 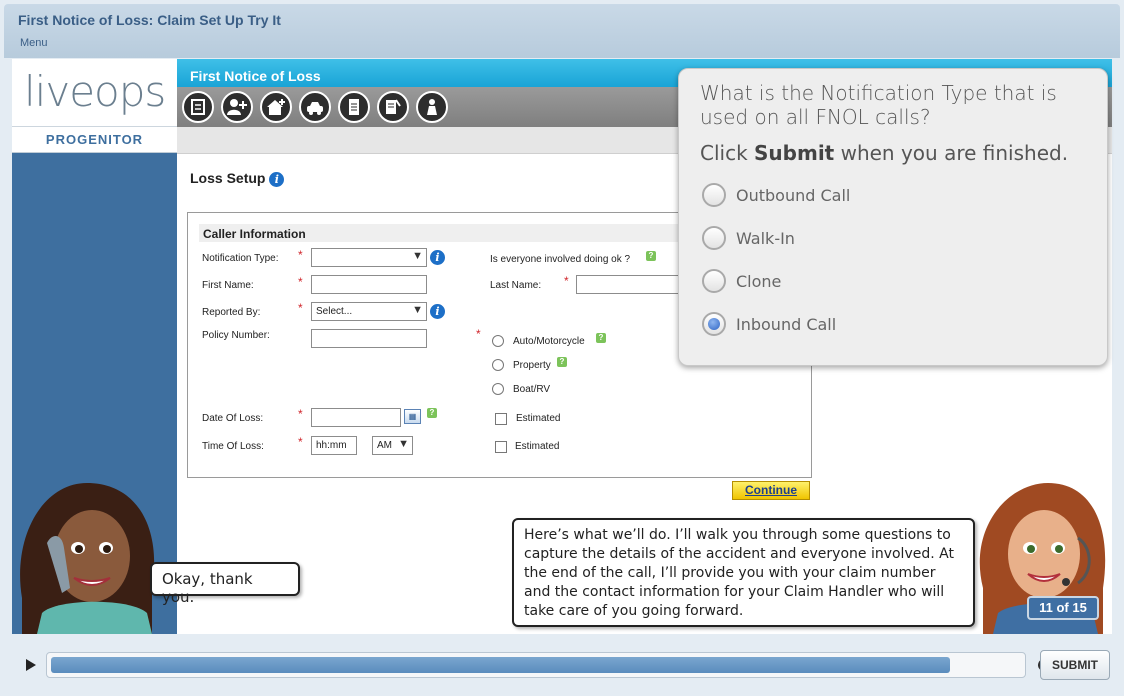 What do you see at coordinates (532, 389) in the screenshot?
I see `boat-rv-label: Boat/RV` at bounding box center [532, 389].